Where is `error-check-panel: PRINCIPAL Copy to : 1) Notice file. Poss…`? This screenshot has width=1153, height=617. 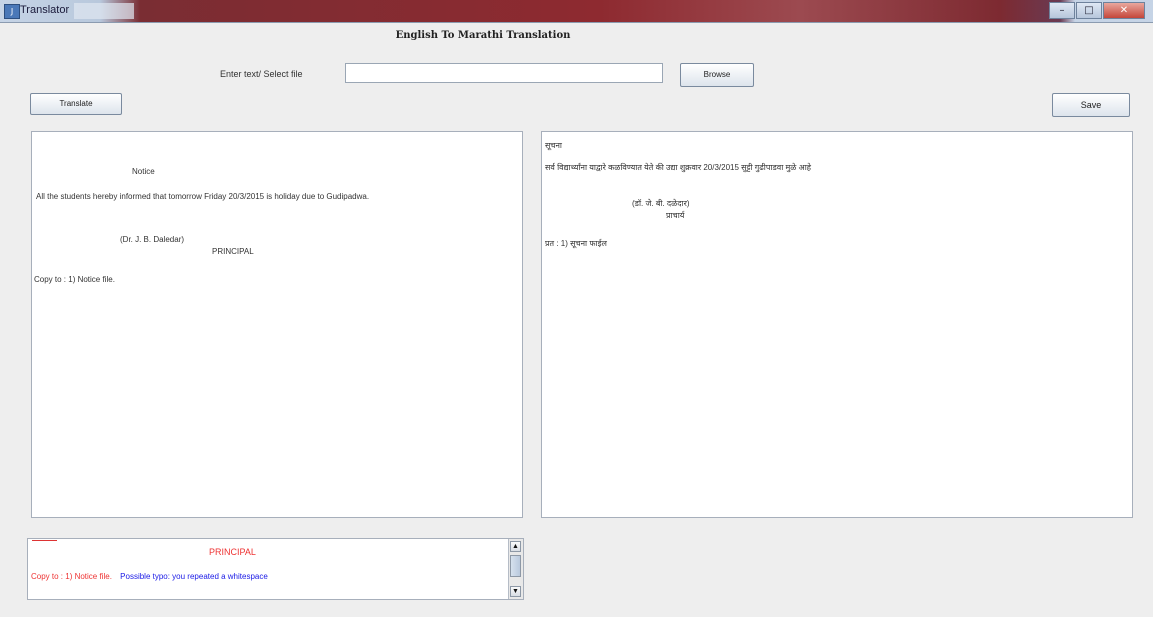
error-check-panel: PRINCIPAL Copy to : 1) Notice file. Poss… is located at coordinates (275, 569).